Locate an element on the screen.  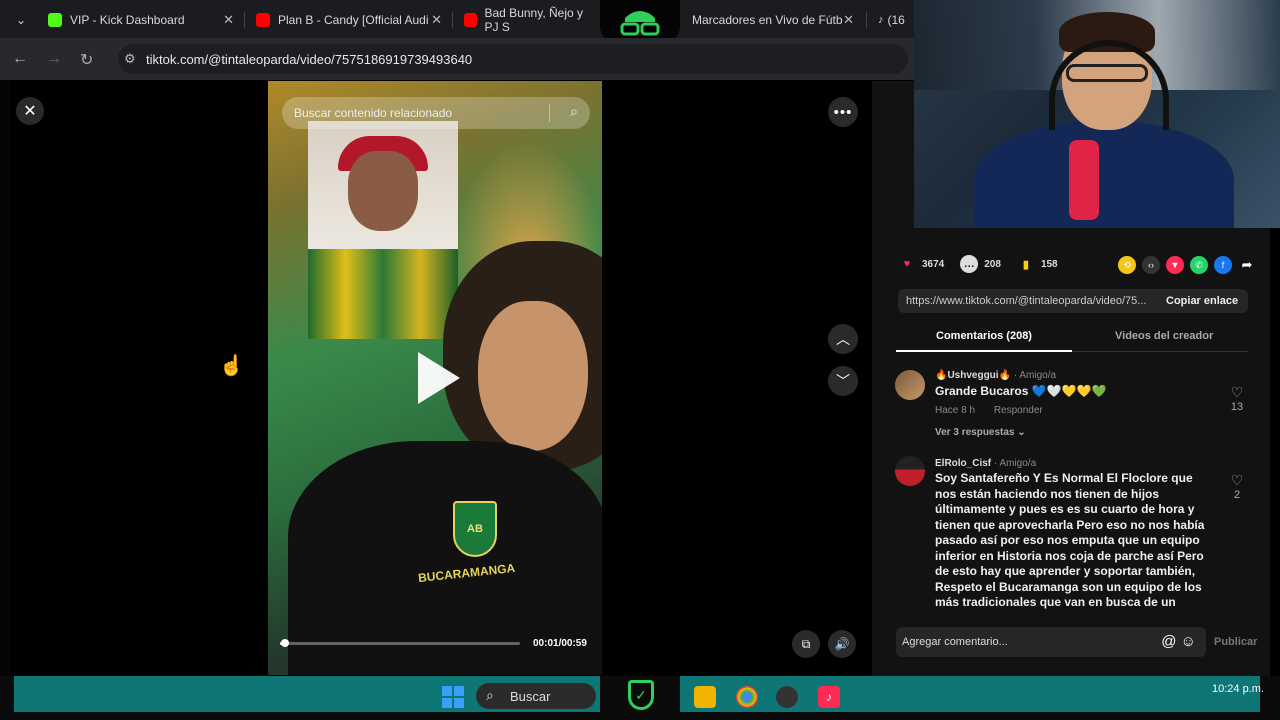
volume-button: 🔊 is located at coordinates (842, 644).